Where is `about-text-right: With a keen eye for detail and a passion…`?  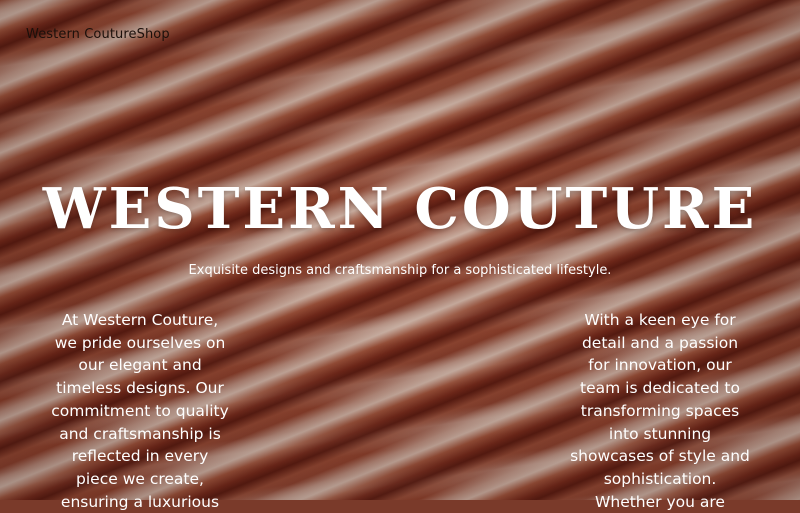
about-text-right: With a keen eye for detail and a passion… is located at coordinates (660, 411).